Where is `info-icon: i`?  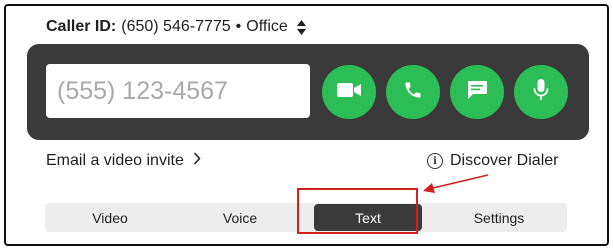 info-icon: i is located at coordinates (435, 161).